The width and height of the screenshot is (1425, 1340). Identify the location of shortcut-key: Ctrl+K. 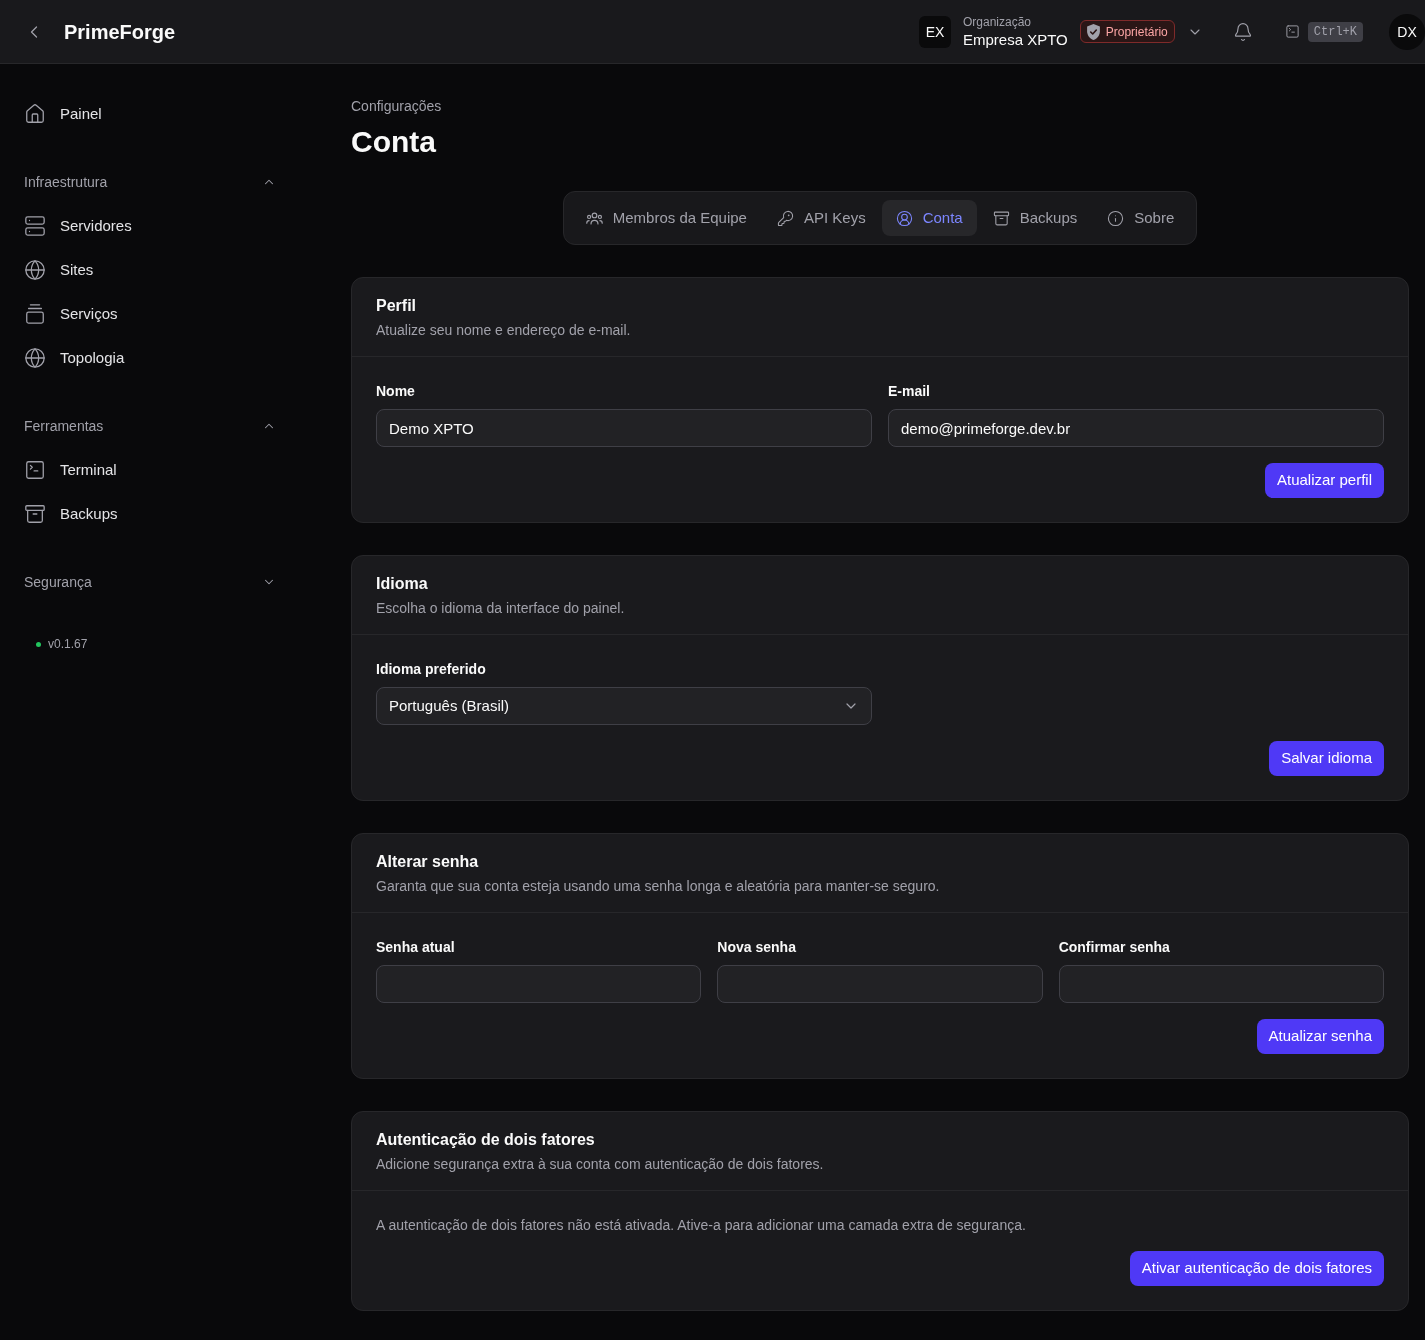
(1335, 31).